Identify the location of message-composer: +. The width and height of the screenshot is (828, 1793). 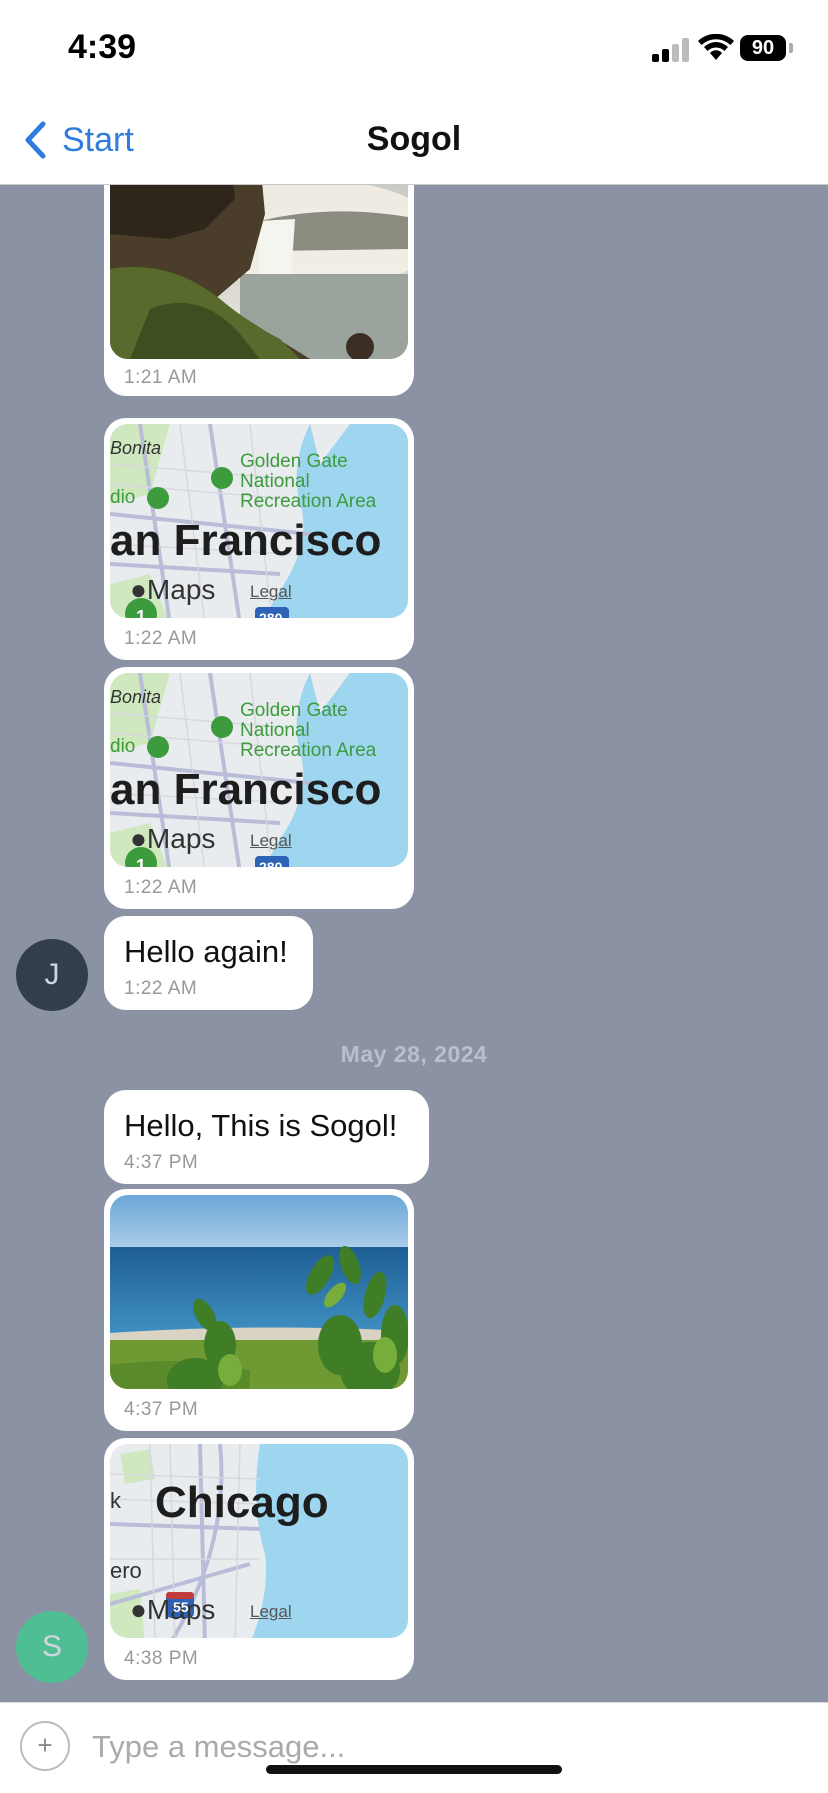
(414, 1747).